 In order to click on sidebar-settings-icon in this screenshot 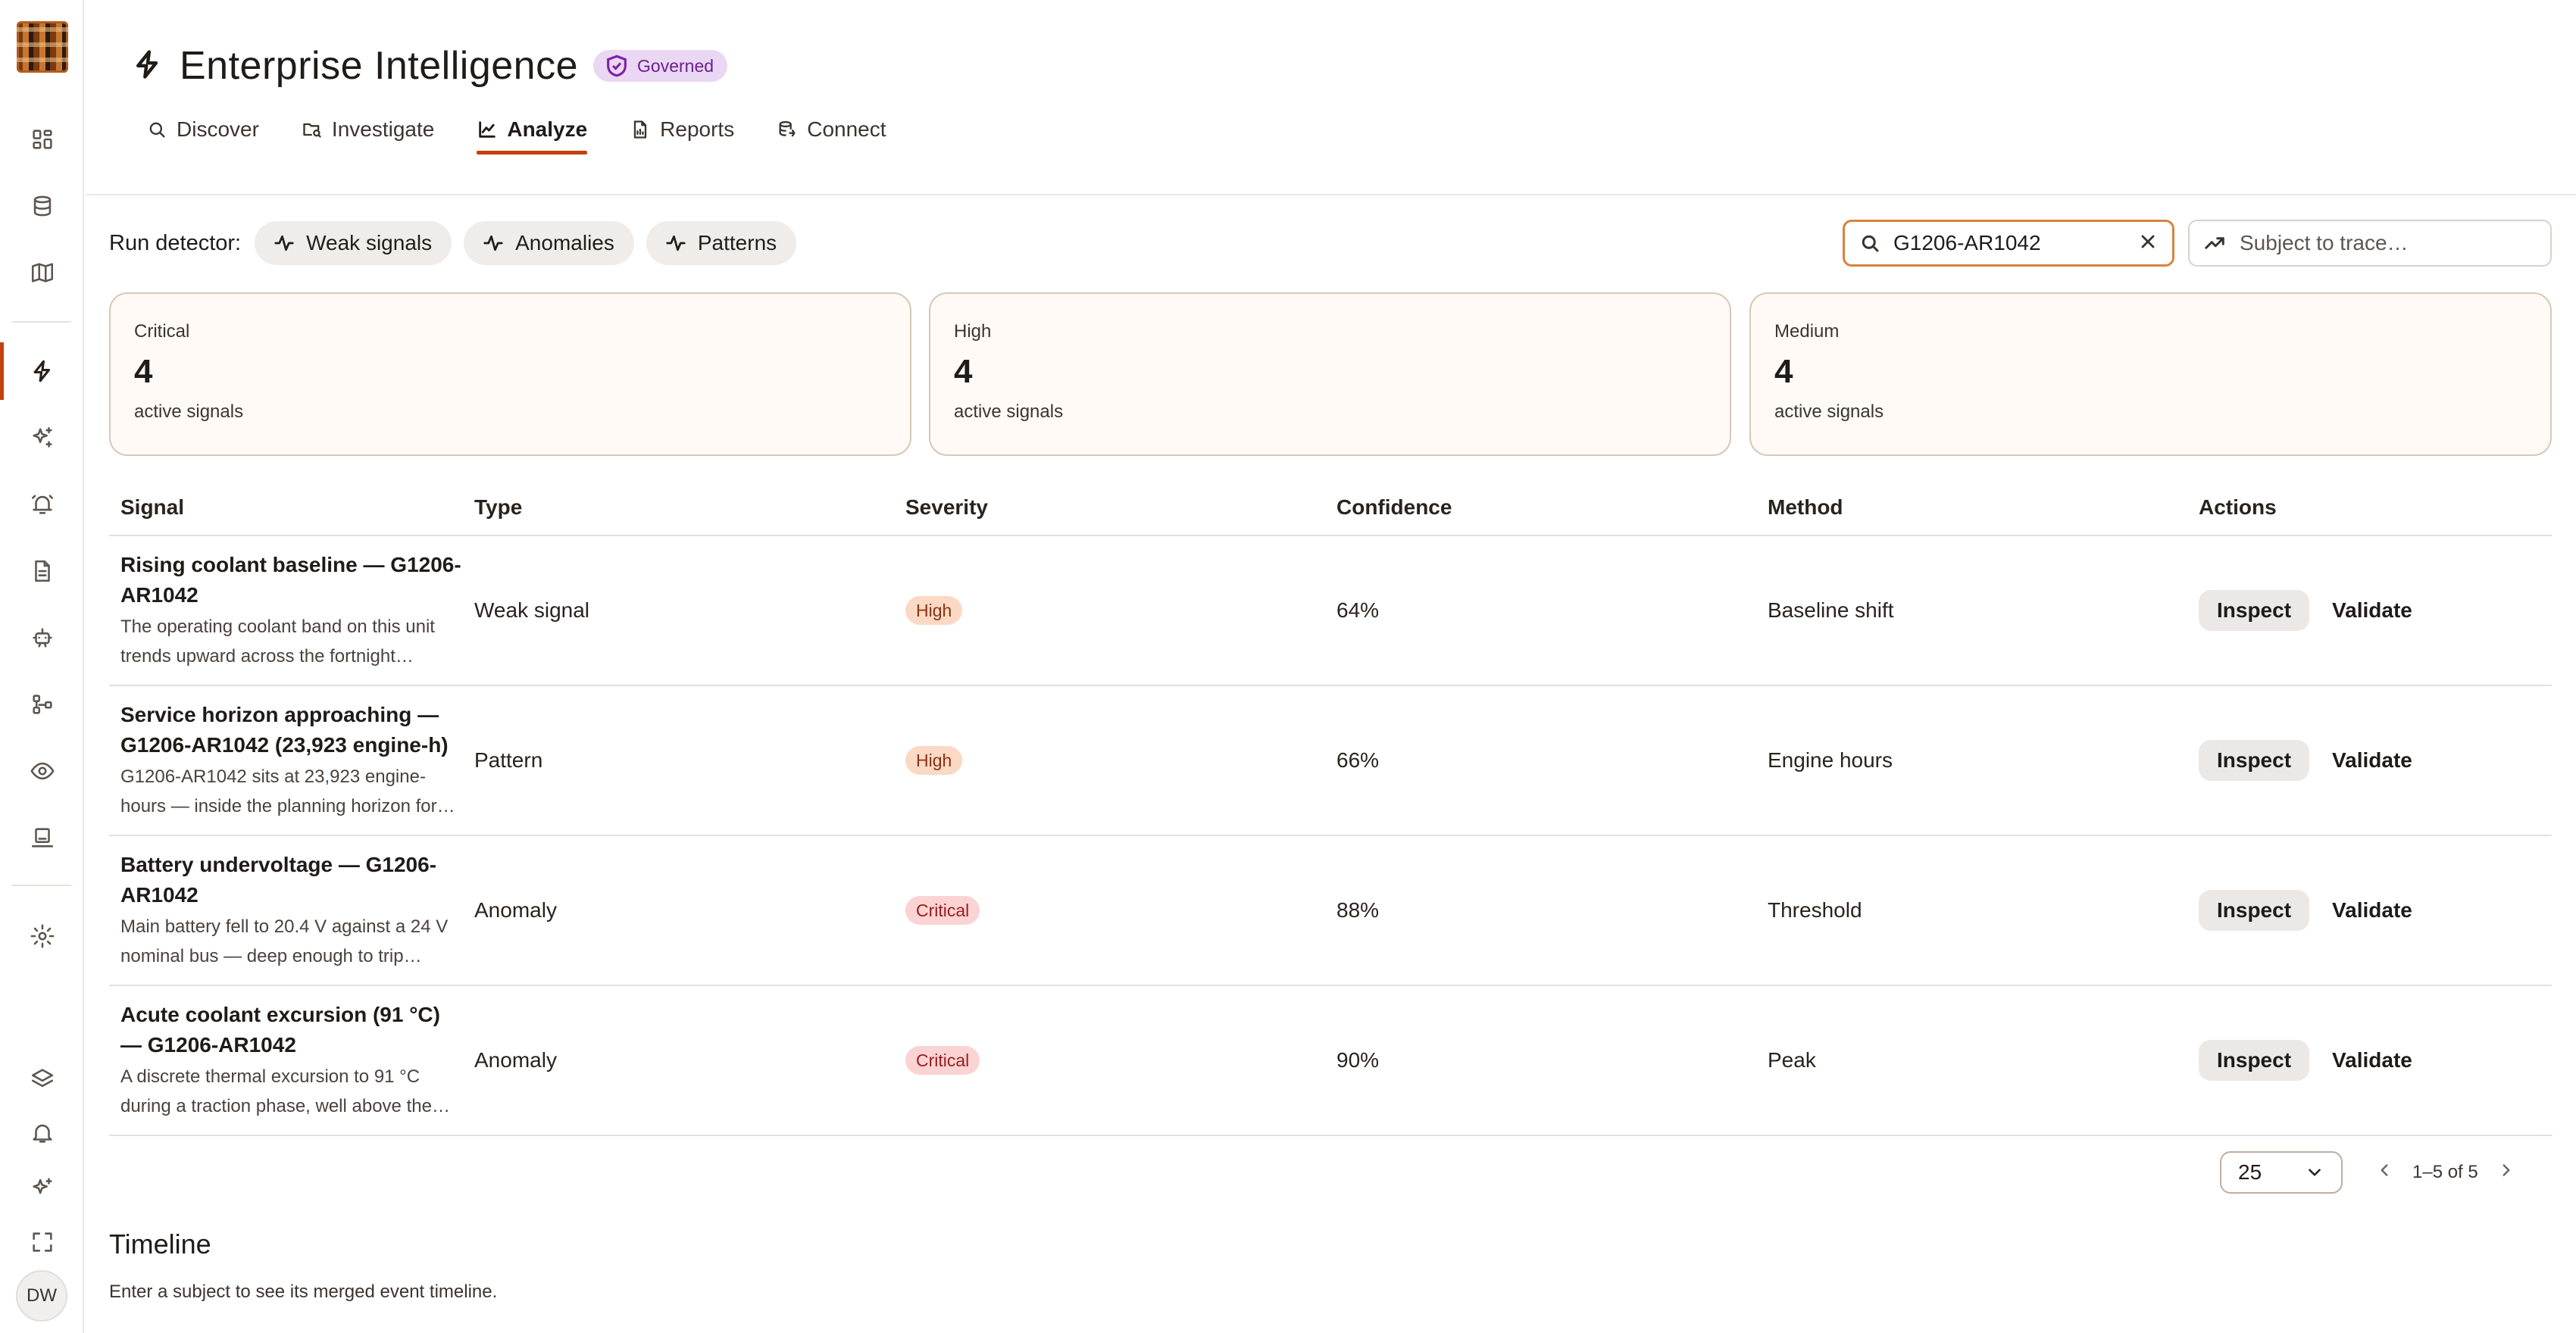, I will do `click(42, 936)`.